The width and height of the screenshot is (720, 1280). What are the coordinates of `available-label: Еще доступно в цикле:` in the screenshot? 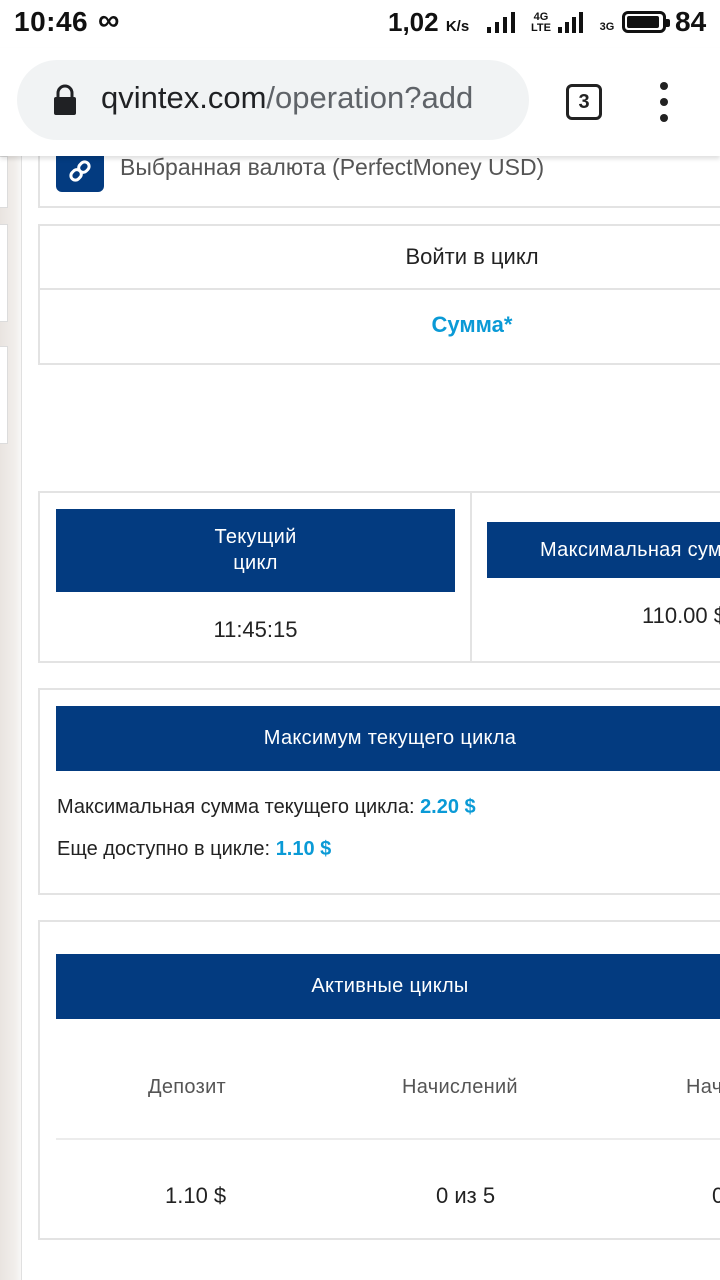 It's located at (164, 849).